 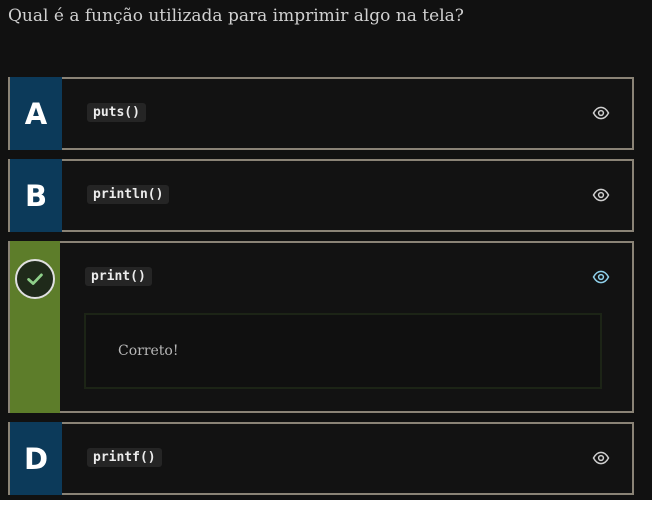 I want to click on feedback-text: Correto!, so click(x=148, y=351).